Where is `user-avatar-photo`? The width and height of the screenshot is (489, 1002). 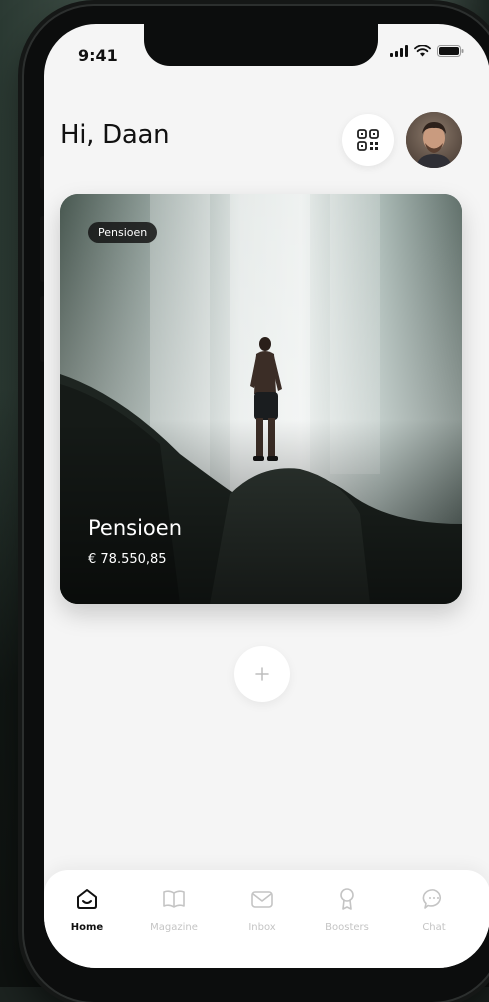 user-avatar-photo is located at coordinates (434, 140).